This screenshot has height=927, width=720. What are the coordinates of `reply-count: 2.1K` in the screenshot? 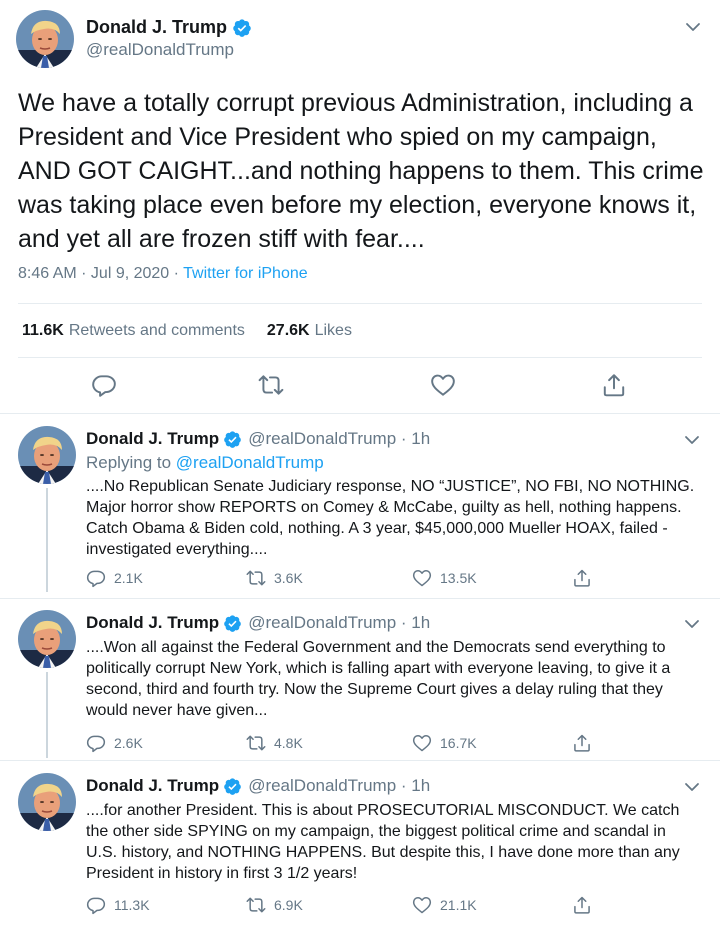 It's located at (128, 578).